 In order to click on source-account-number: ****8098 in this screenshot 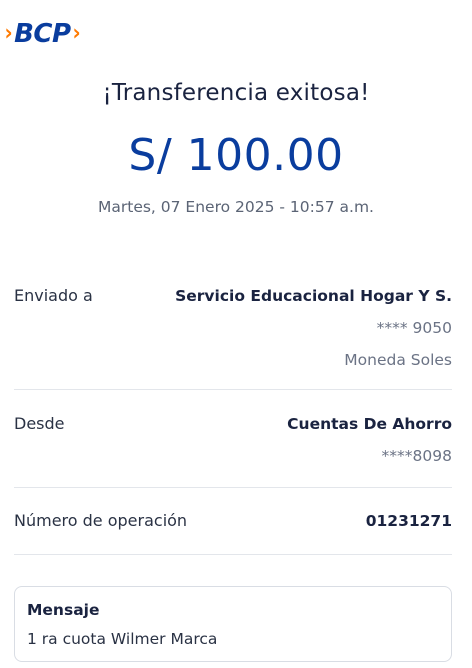, I will do `click(416, 456)`.